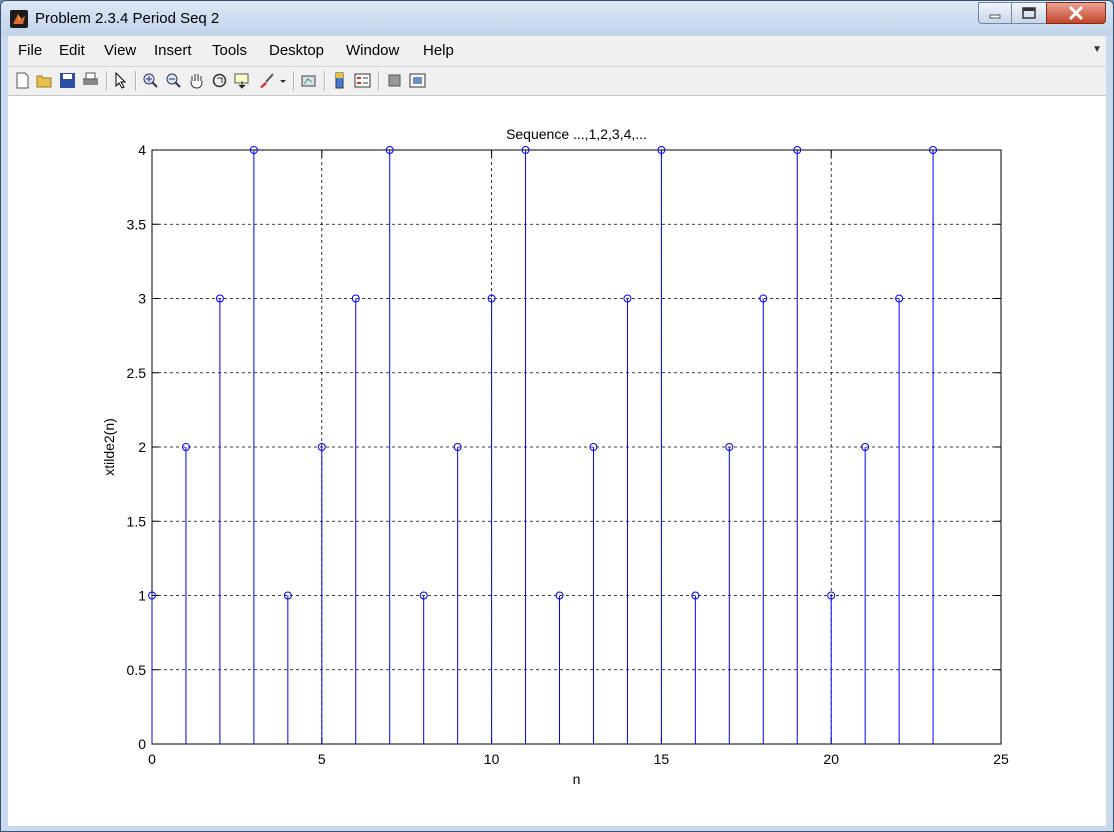  I want to click on menu-edit: Edit, so click(72, 50).